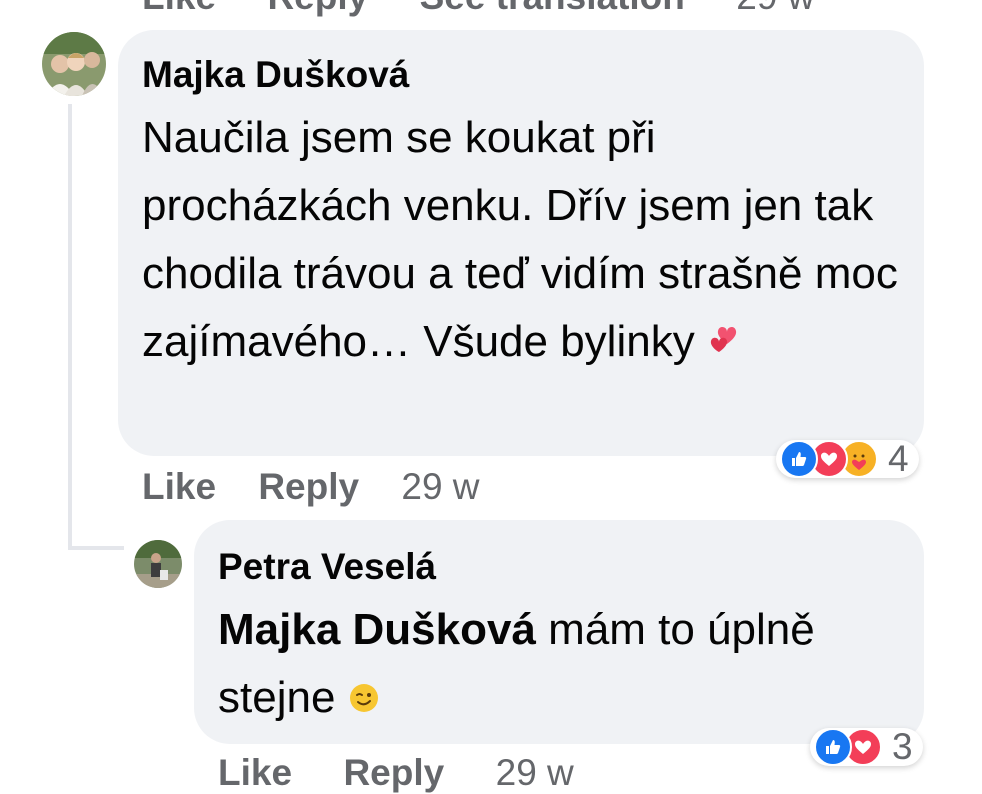 The height and width of the screenshot is (794, 982). I want to click on reply-author: Petra Veselá, so click(327, 567).